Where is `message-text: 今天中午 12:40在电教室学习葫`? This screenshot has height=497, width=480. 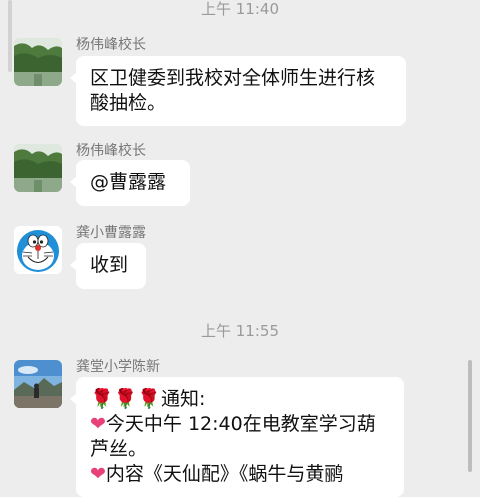 message-text: 今天中午 12:40在电教室学习葫 is located at coordinates (240, 424).